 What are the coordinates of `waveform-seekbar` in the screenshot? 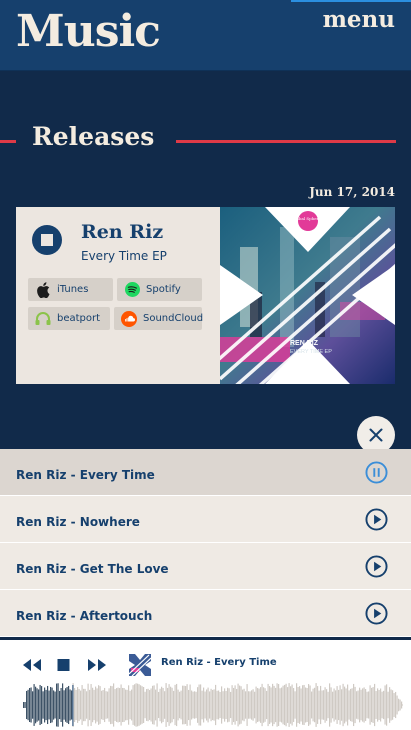 It's located at (213, 705).